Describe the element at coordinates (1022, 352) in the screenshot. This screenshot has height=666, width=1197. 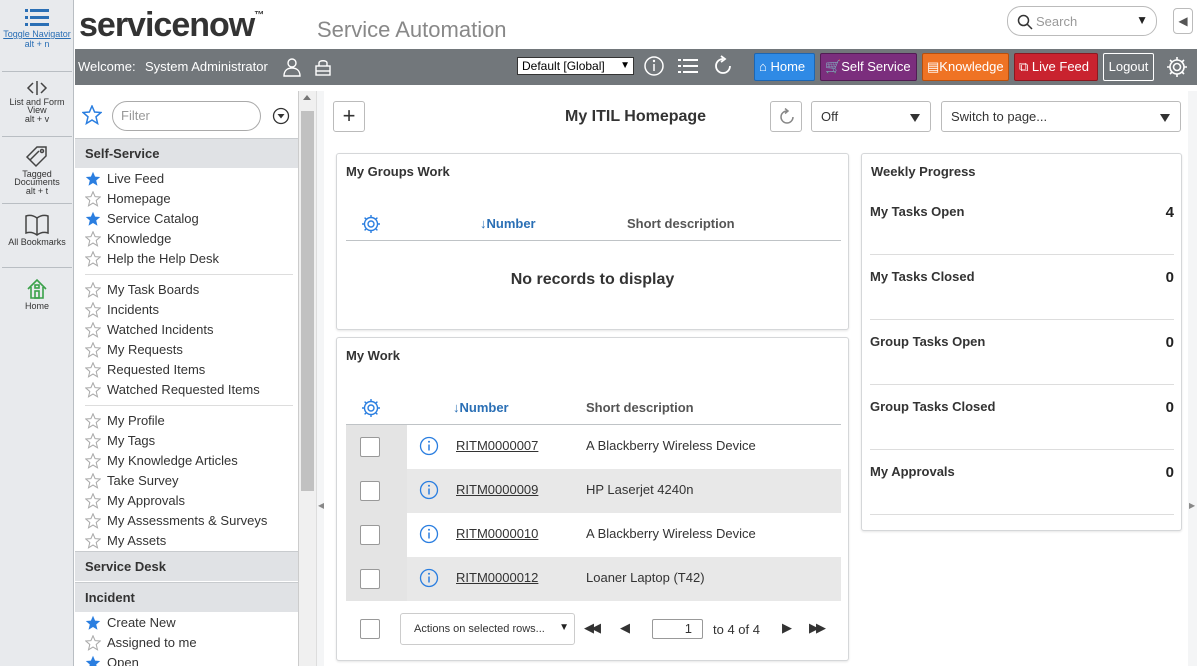
I see `progress-row: Group Tasks Open 0` at that location.